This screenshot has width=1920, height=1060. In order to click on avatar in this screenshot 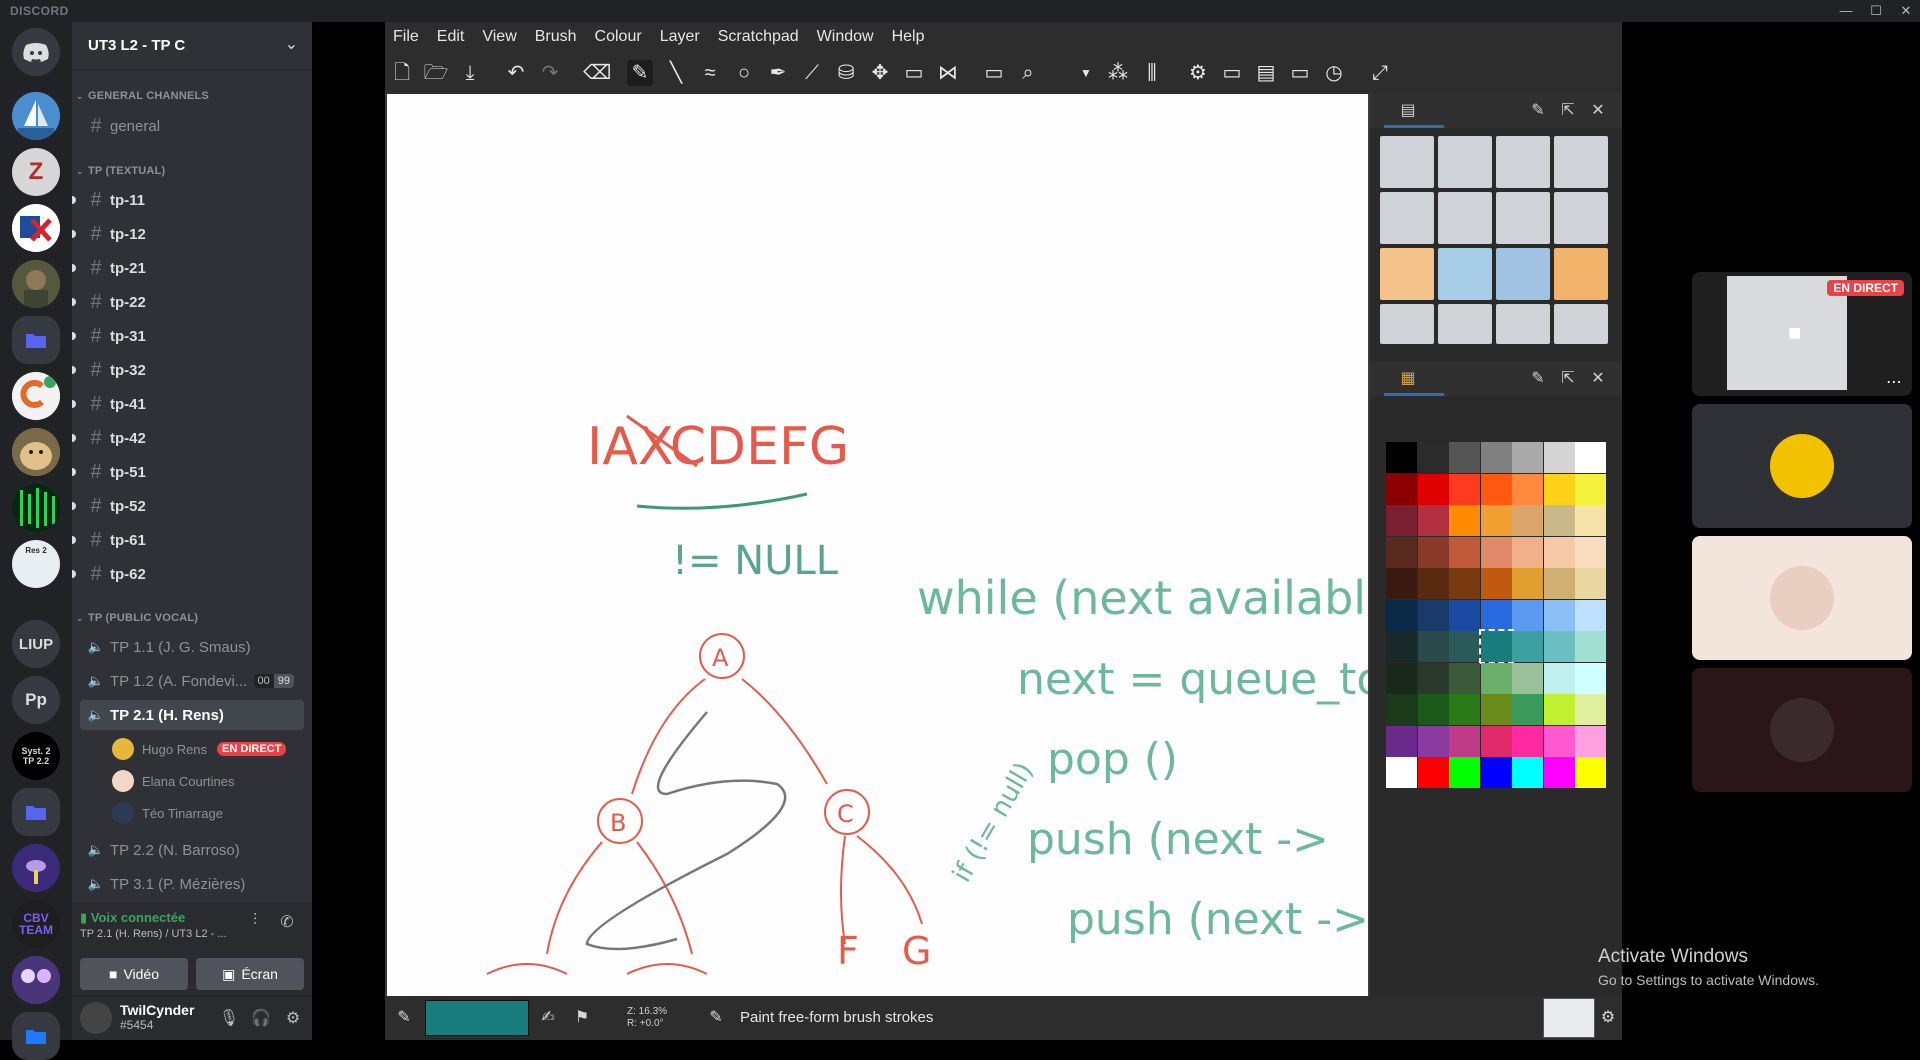, I will do `click(96, 1018)`.